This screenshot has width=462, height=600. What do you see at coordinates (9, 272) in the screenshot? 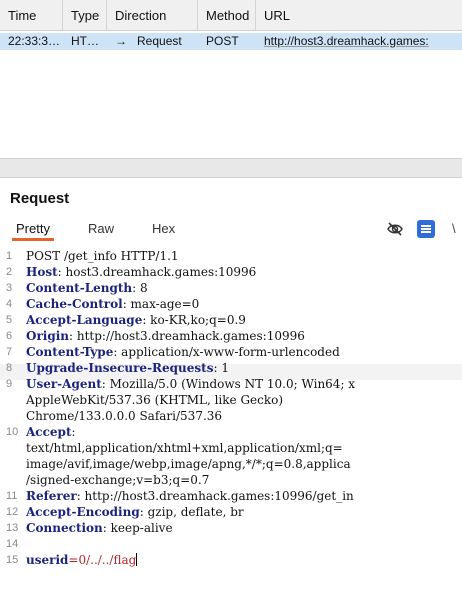
I see `line-number: 2` at bounding box center [9, 272].